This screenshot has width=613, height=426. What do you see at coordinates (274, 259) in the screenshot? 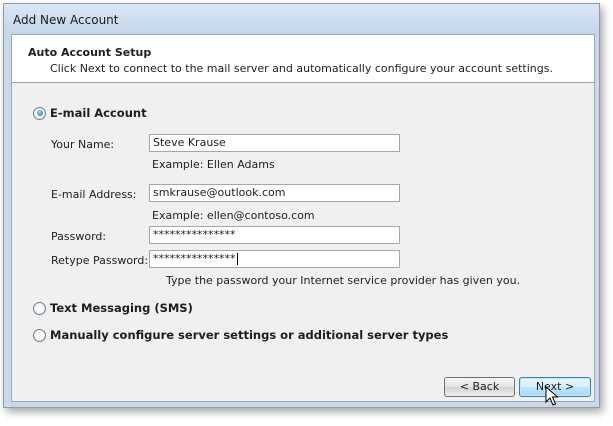
I see `retype-password-input: ***************` at bounding box center [274, 259].